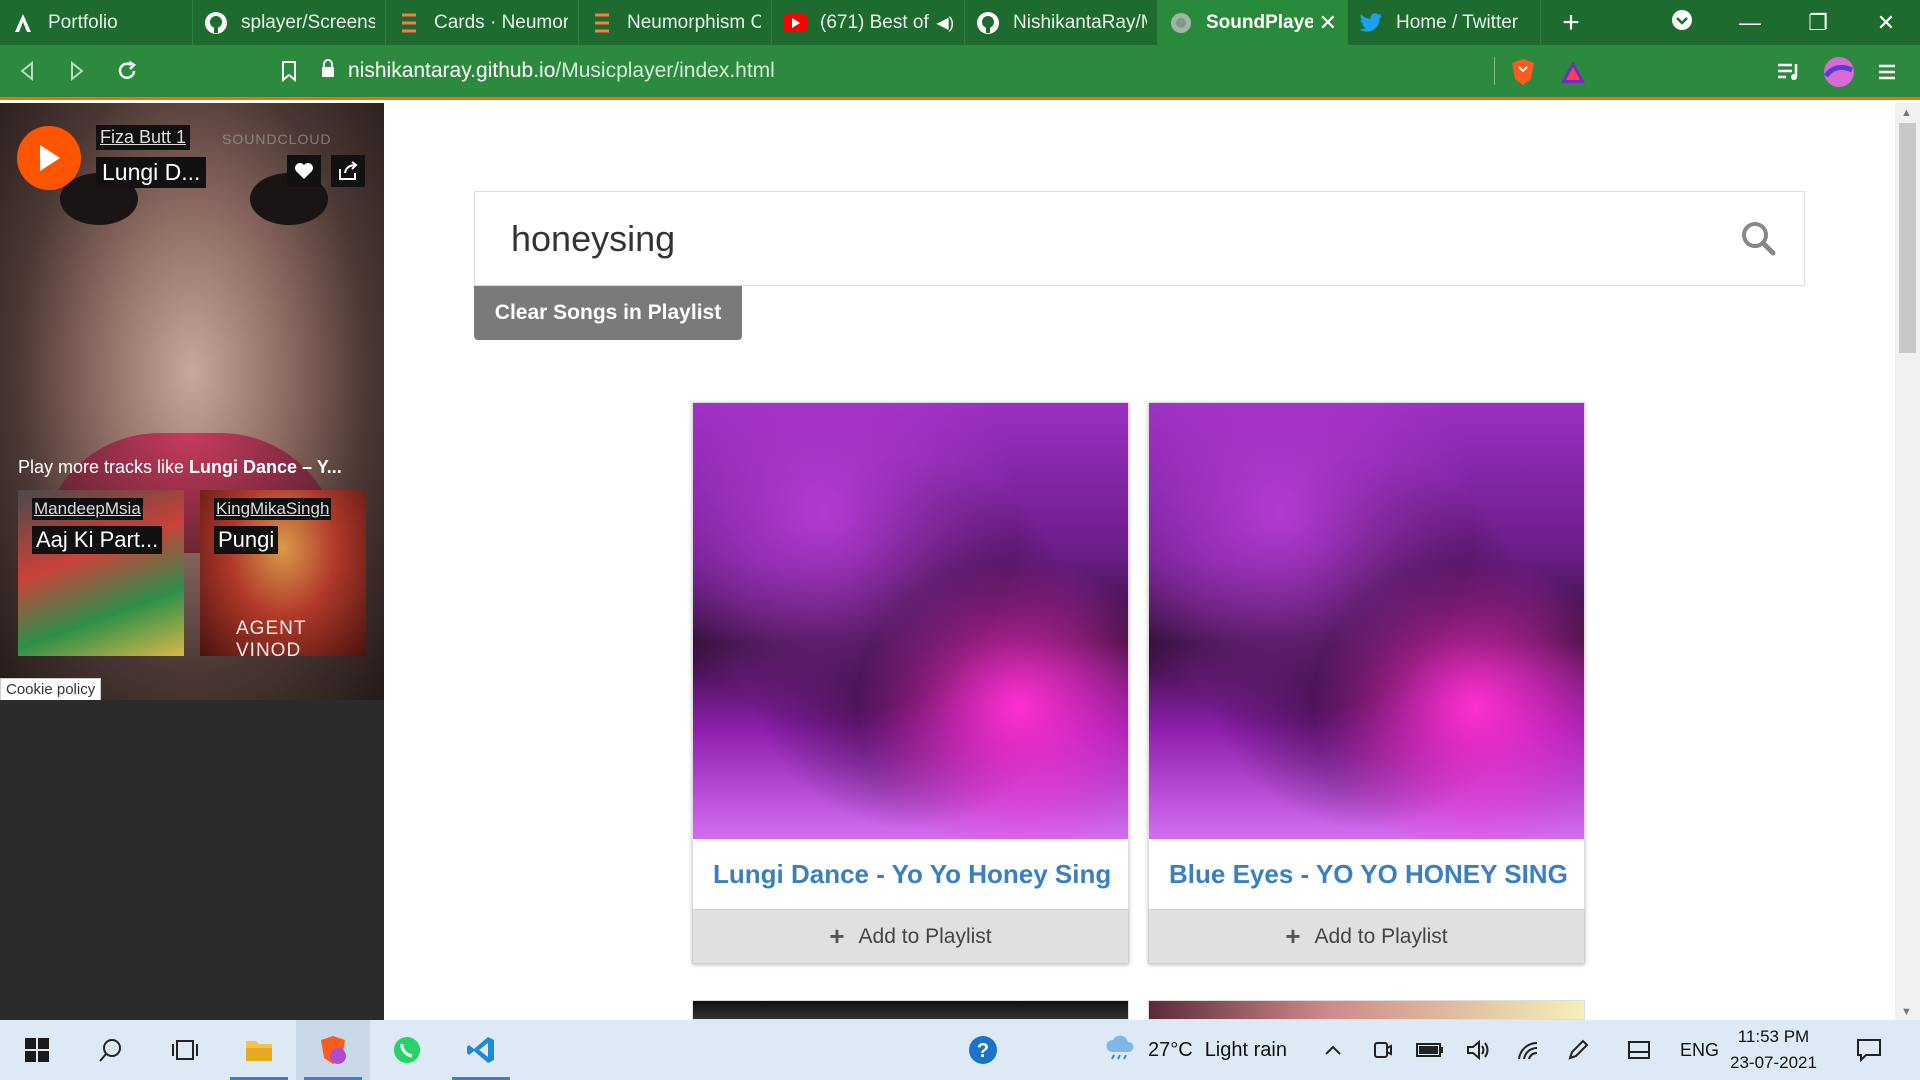 Image resolution: width=1920 pixels, height=1080 pixels. I want to click on weather-widget: 27°C Light rain, so click(1195, 1050).